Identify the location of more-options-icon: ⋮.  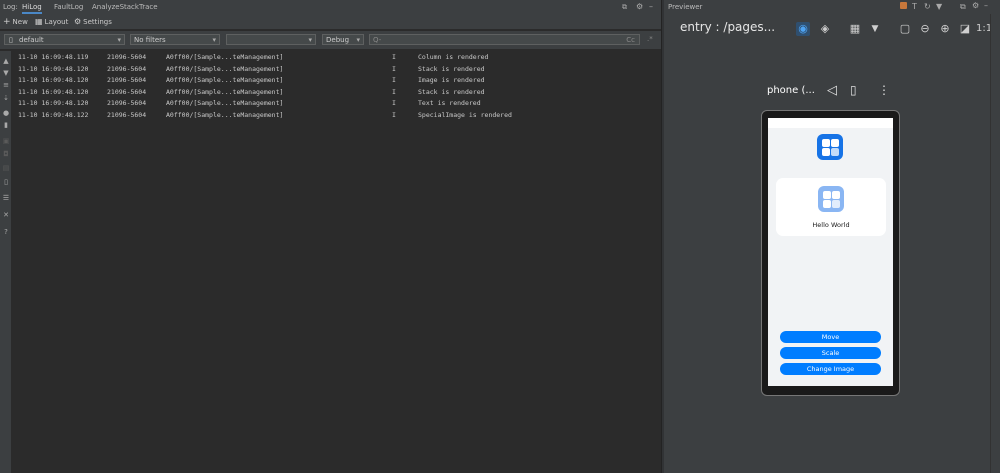
(884, 90).